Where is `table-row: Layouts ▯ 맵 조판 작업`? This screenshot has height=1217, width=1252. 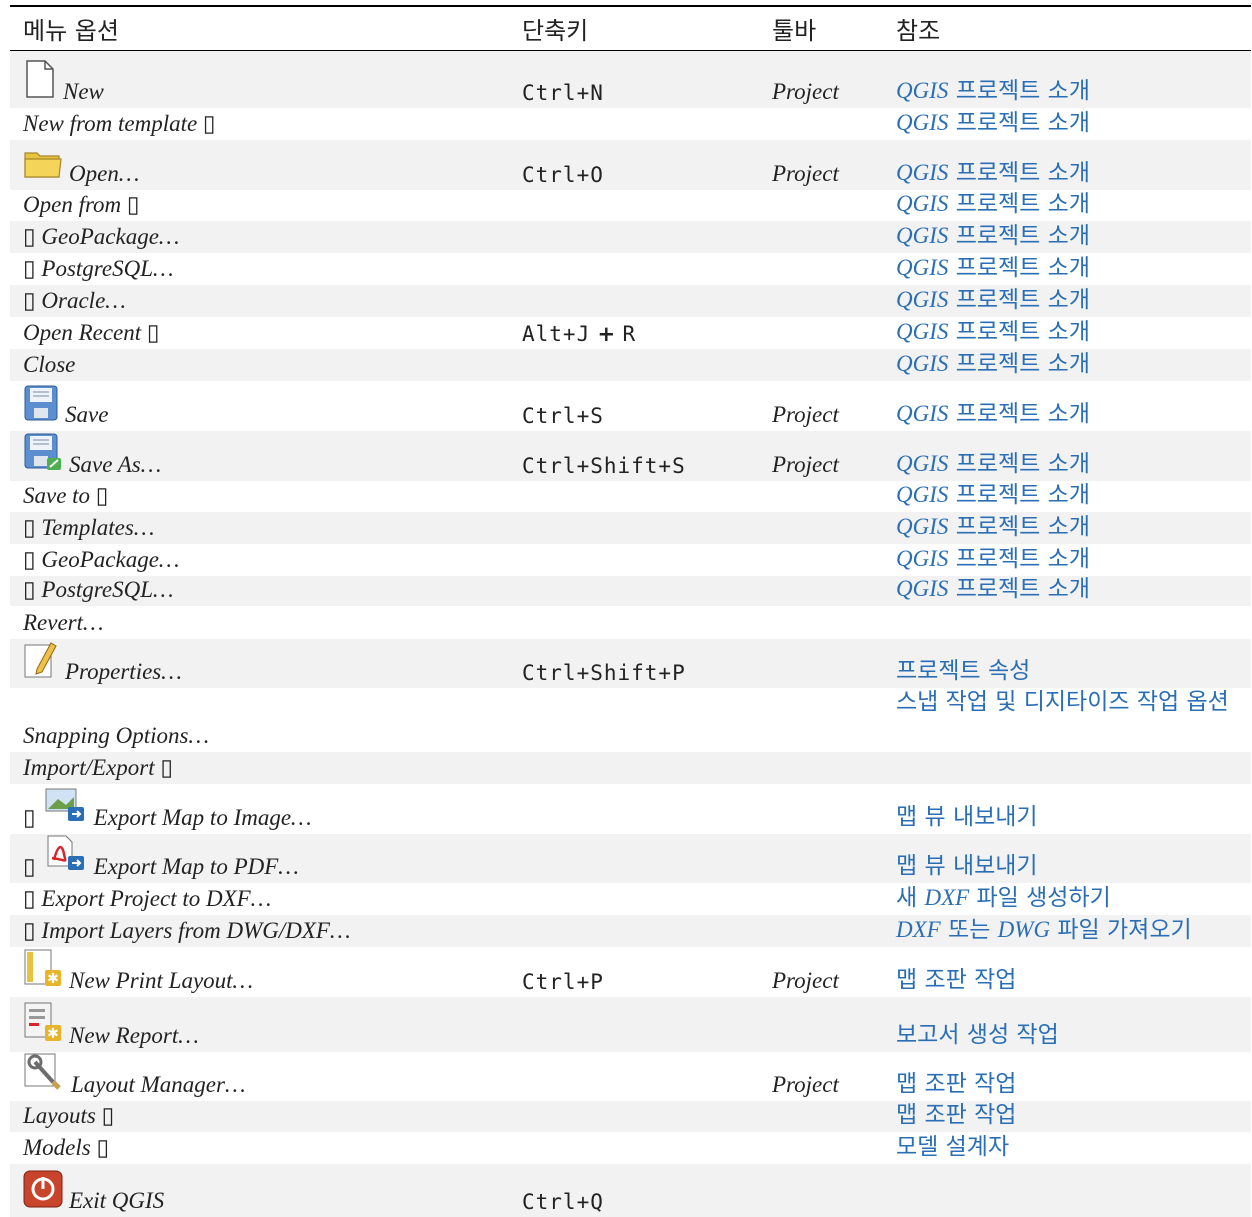 table-row: Layouts ▯ 맵 조판 작업 is located at coordinates (630, 1116).